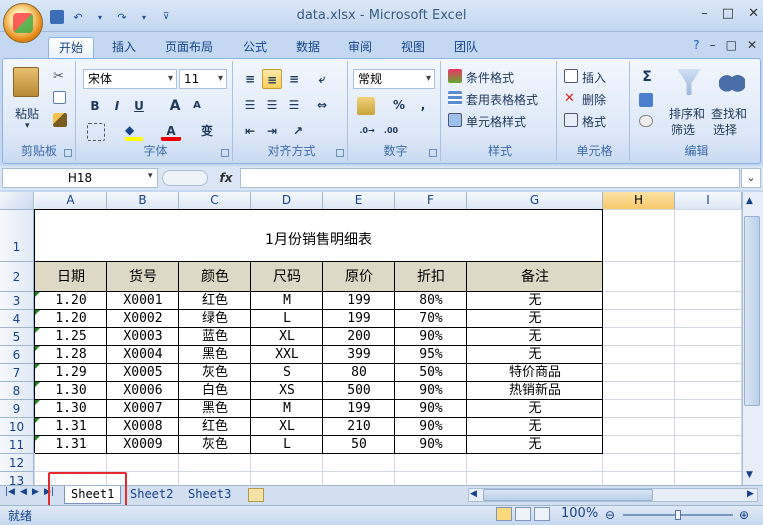  Describe the element at coordinates (71, 319) in the screenshot. I see `table-cell: 1.20` at that location.